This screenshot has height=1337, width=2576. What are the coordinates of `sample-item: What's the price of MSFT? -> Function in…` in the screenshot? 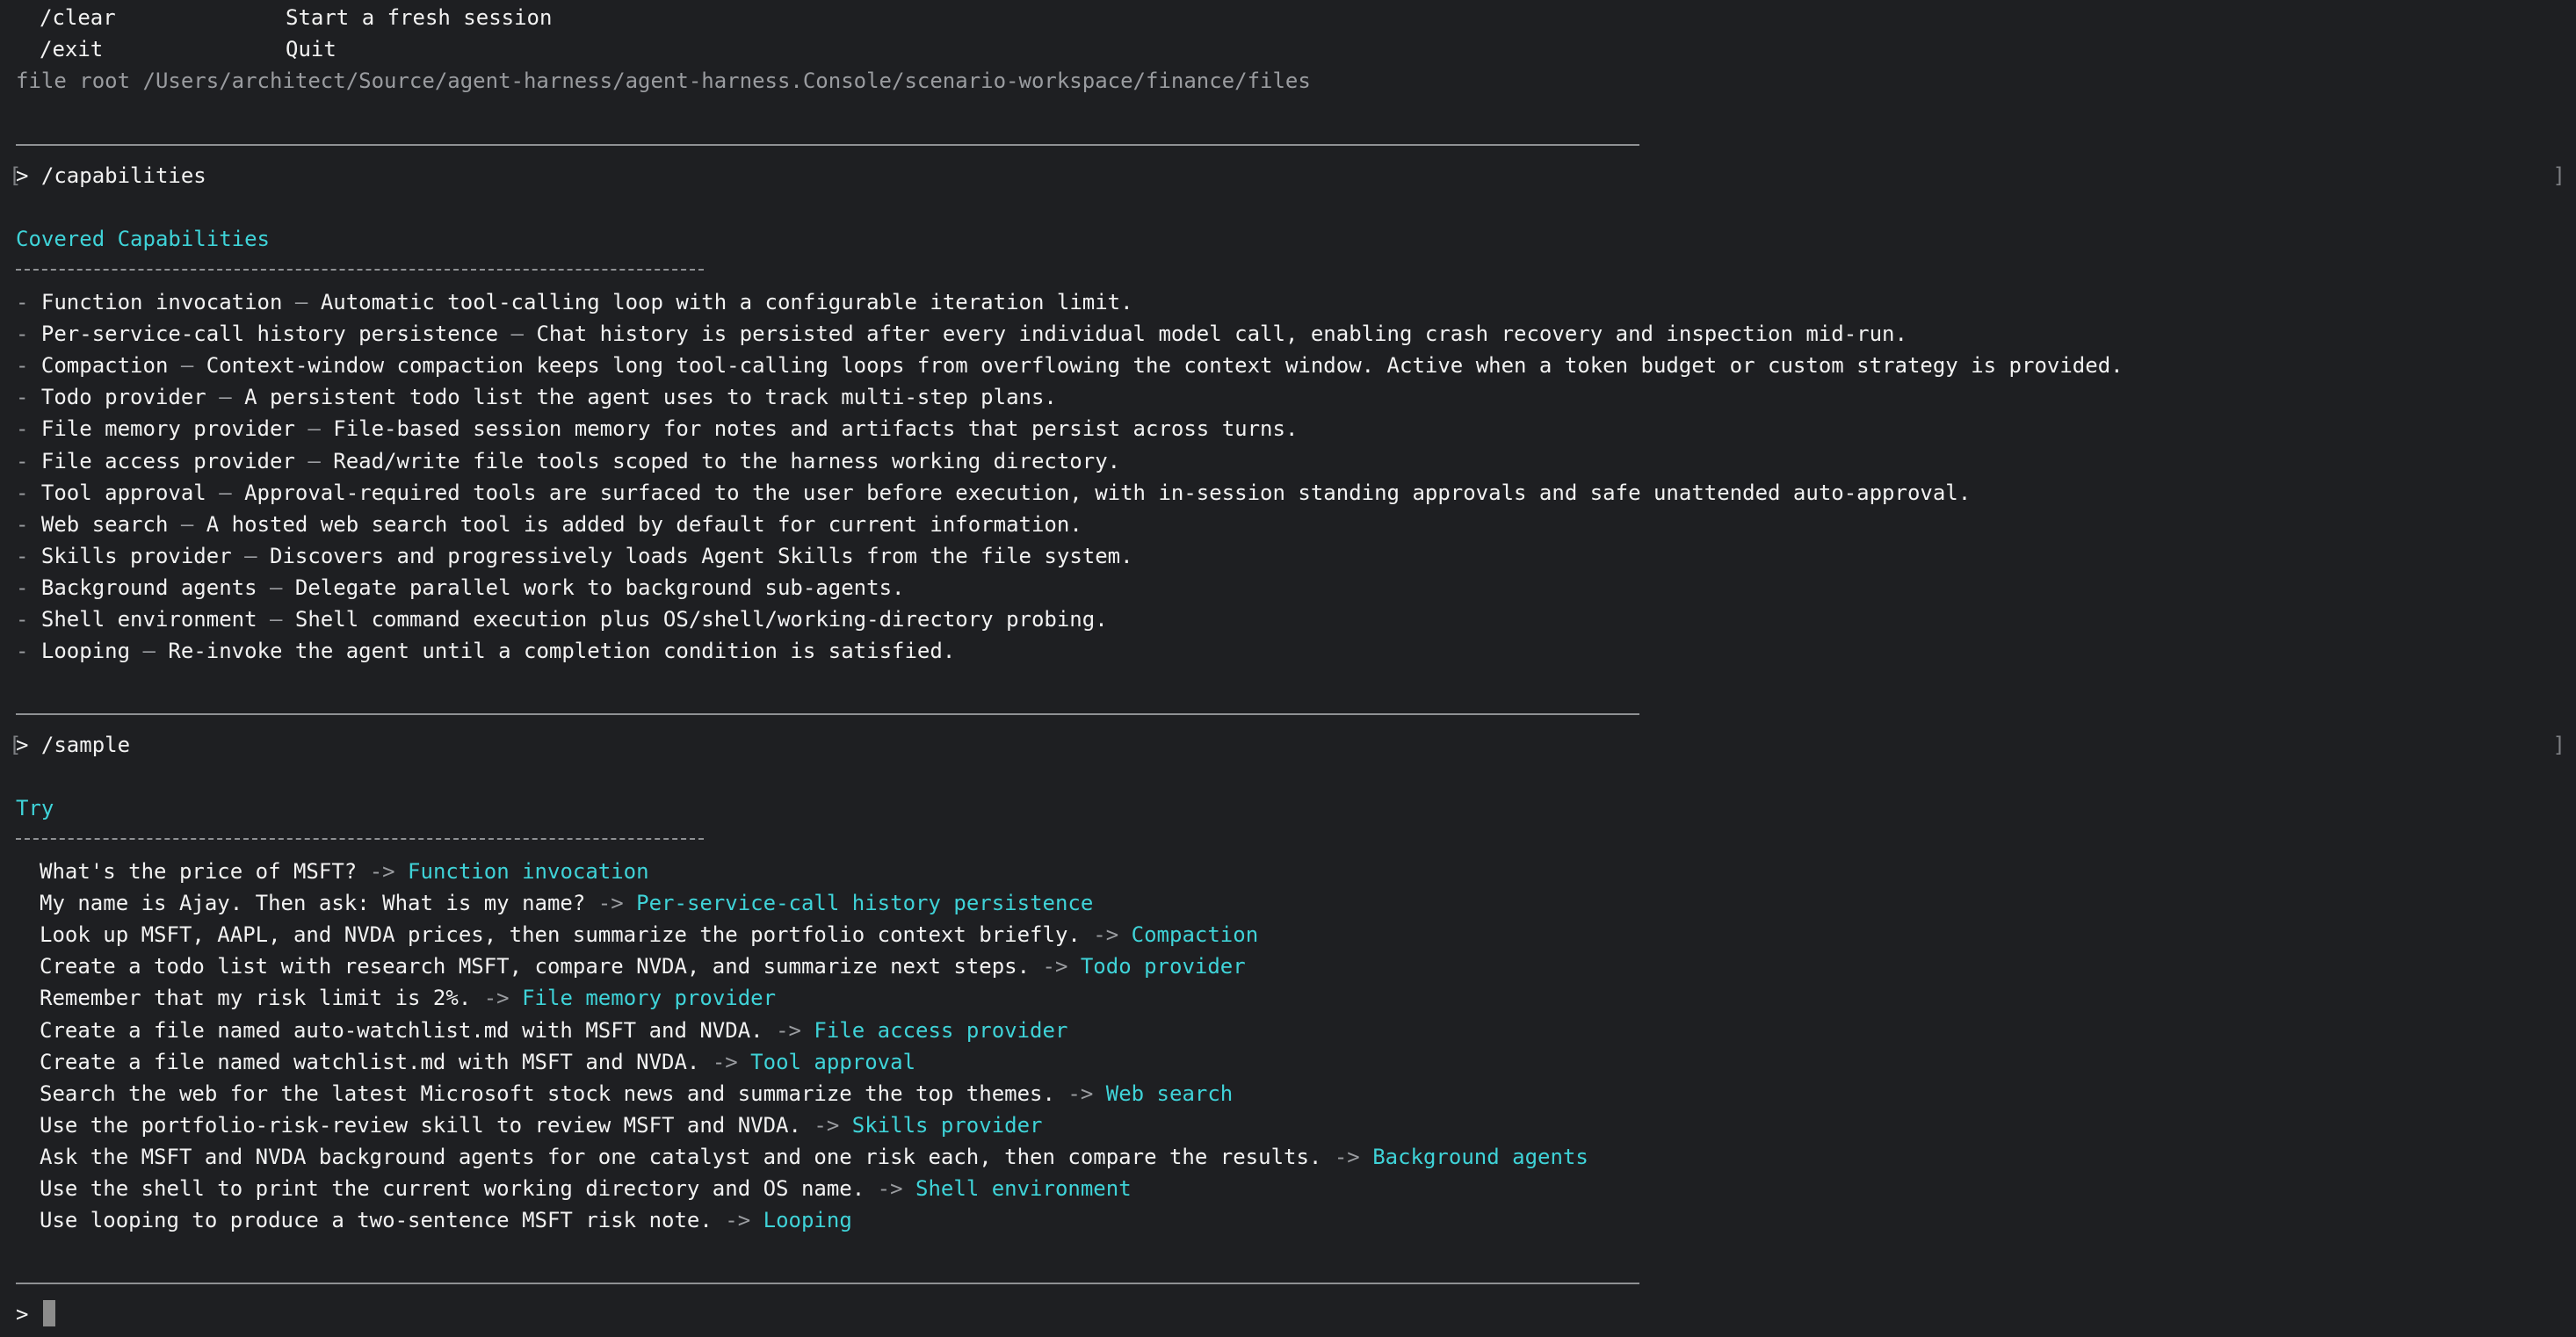 It's located at (332, 872).